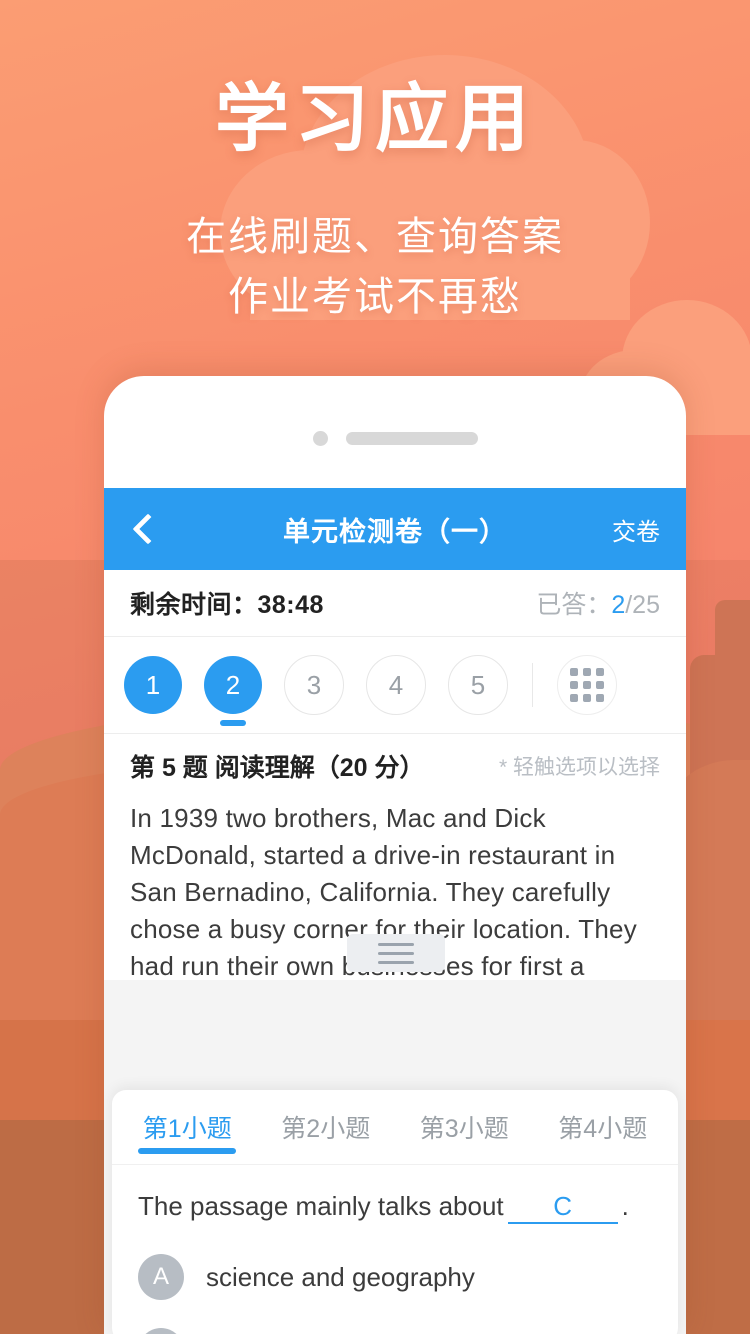 This screenshot has height=1334, width=750. I want to click on question-pill-label: 5, so click(478, 684).